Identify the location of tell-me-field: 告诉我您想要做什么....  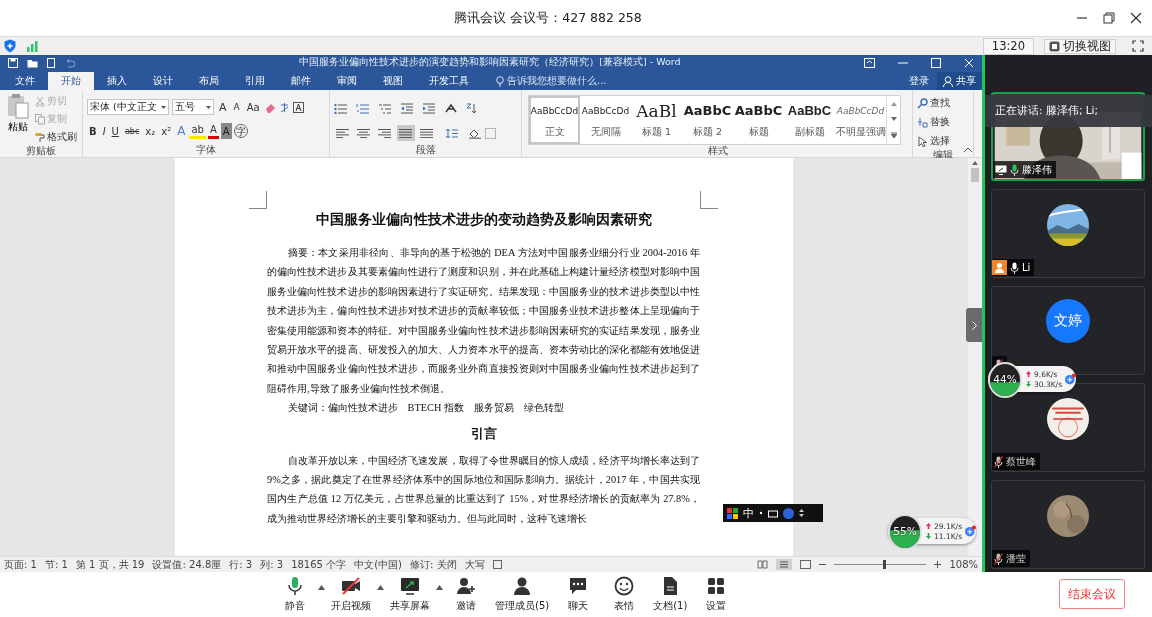
(557, 81).